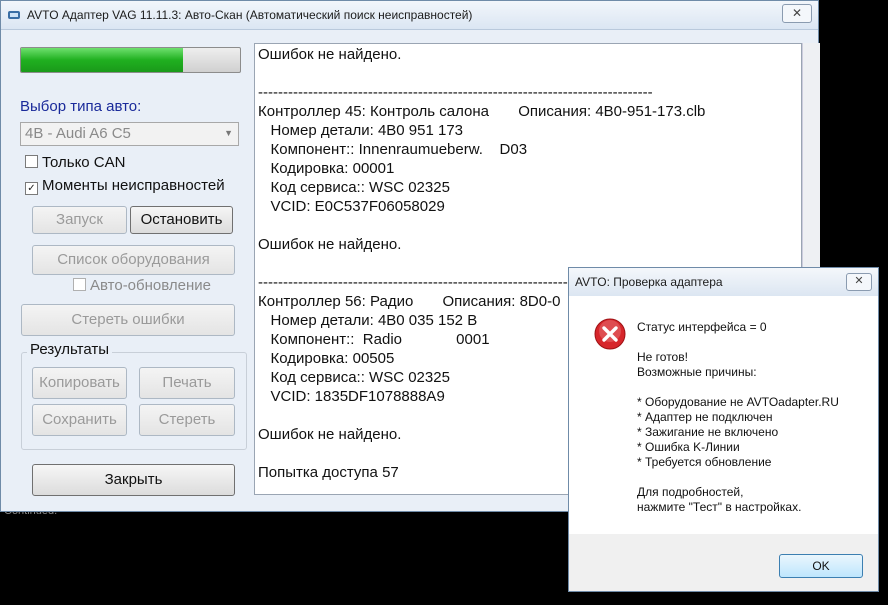 The width and height of the screenshot is (888, 605). Describe the element at coordinates (797, 13) in the screenshot. I see `window-close-button: ✕` at that location.